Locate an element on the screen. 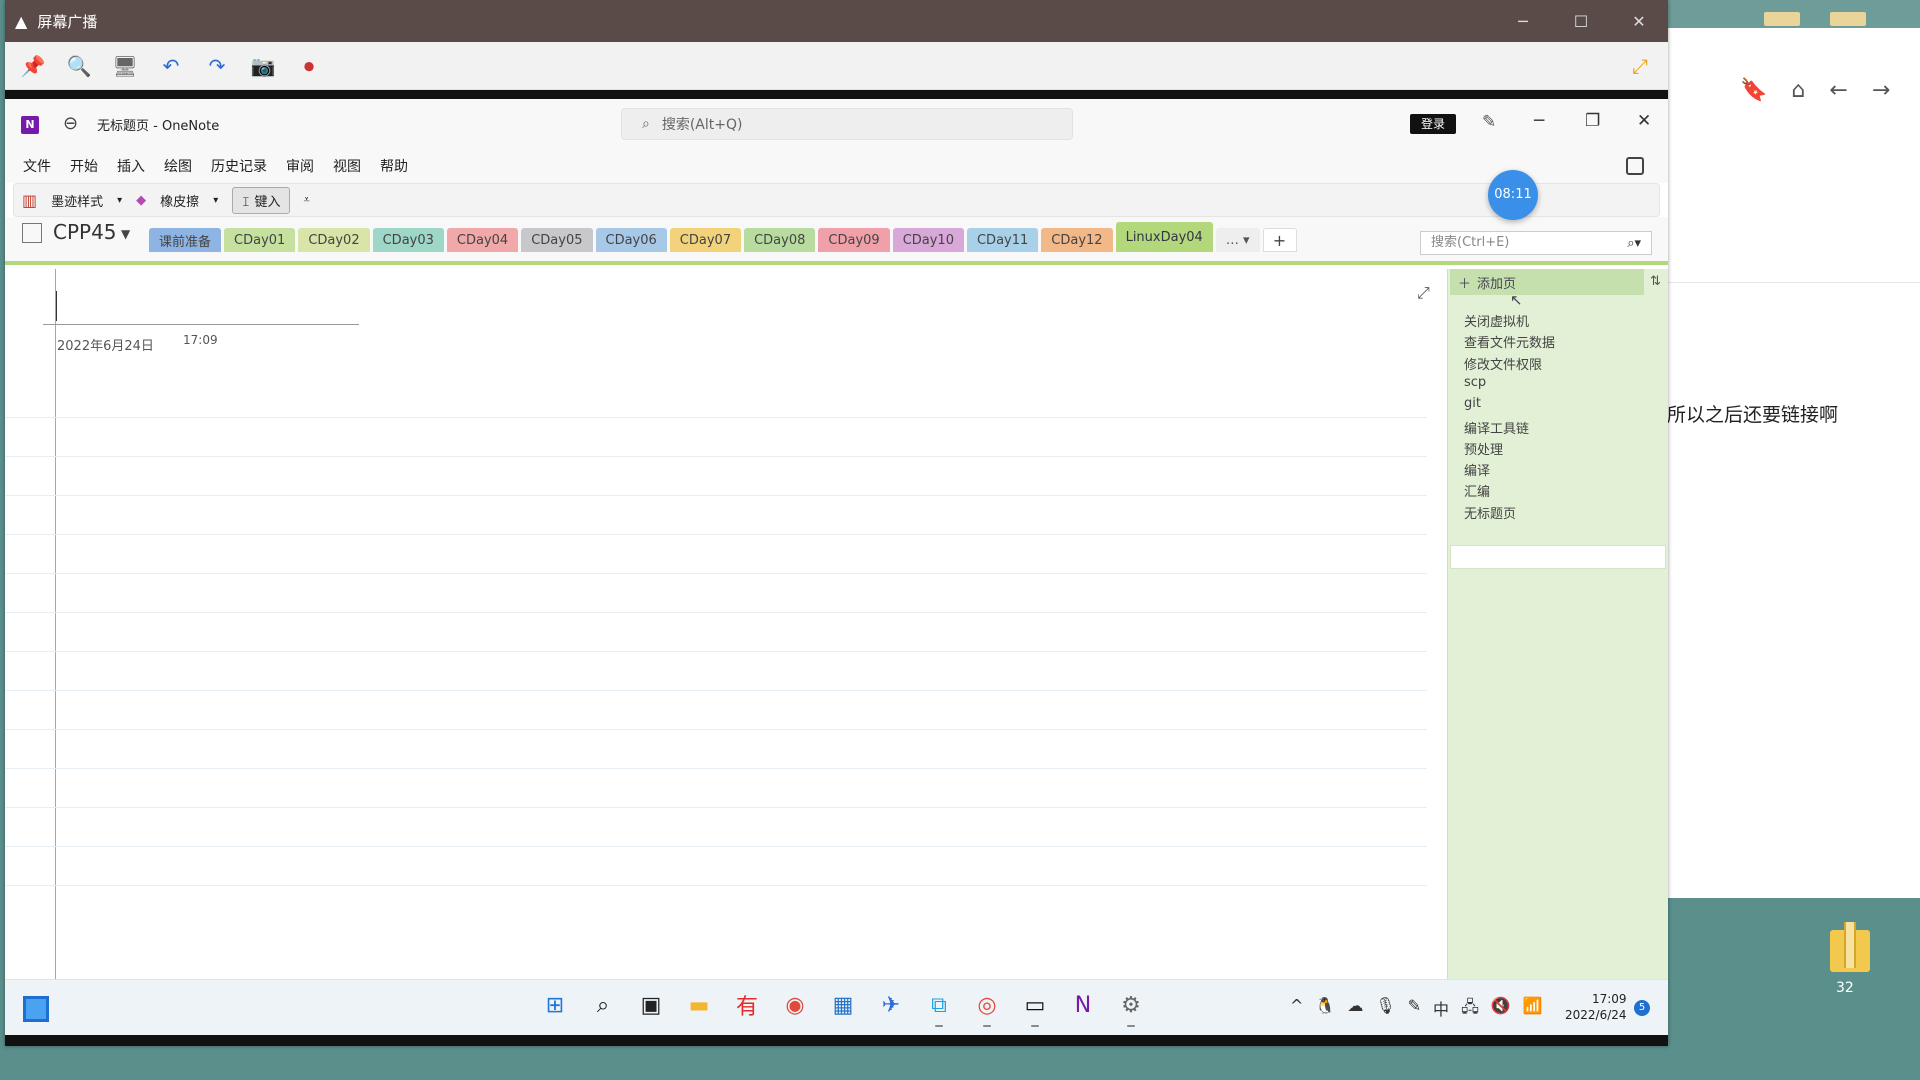 This screenshot has height=1080, width=1920. chrome-icon: ◉ is located at coordinates (795, 1005).